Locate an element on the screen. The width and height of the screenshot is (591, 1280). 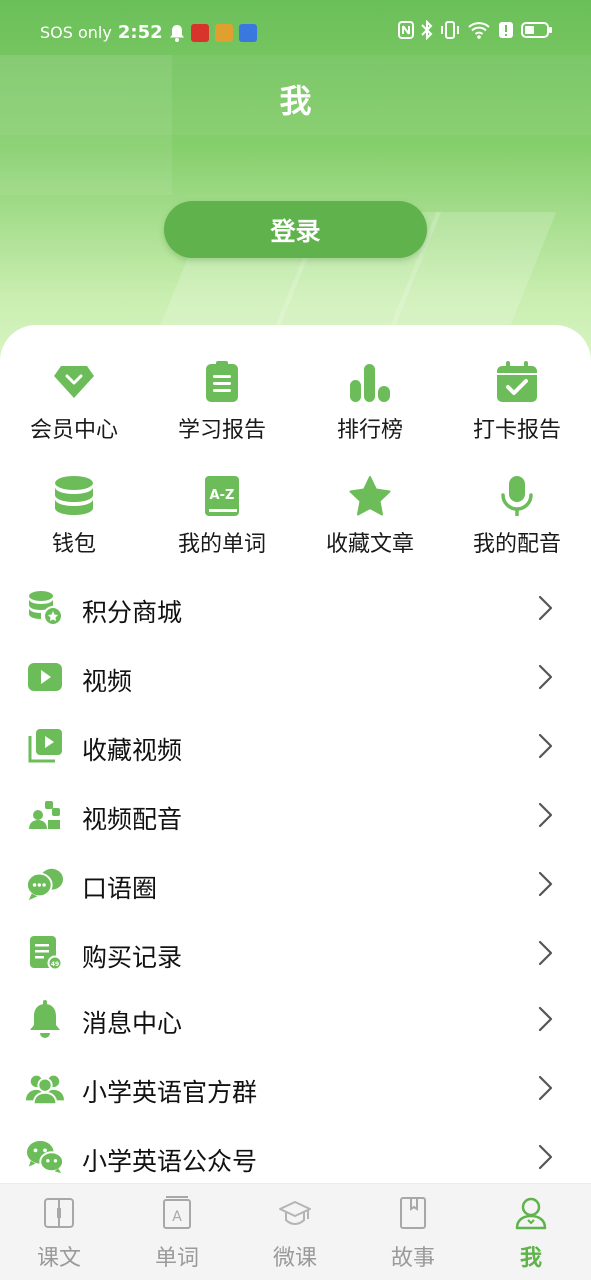
microphone-icon is located at coordinates (517, 496).